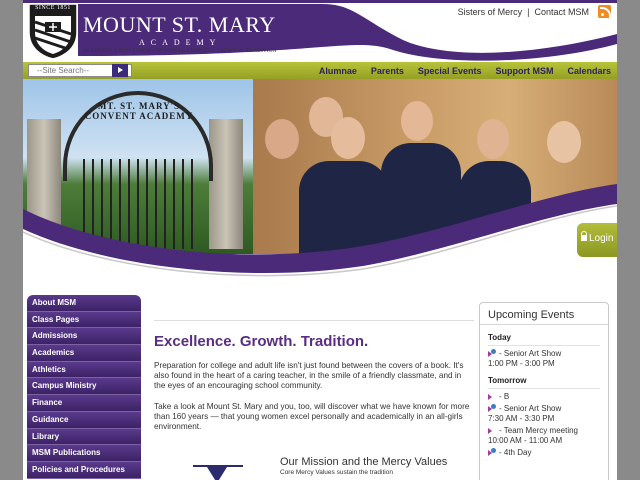 The height and width of the screenshot is (480, 640). I want to click on sidebar-item-guidance: Guidance, so click(84, 420).